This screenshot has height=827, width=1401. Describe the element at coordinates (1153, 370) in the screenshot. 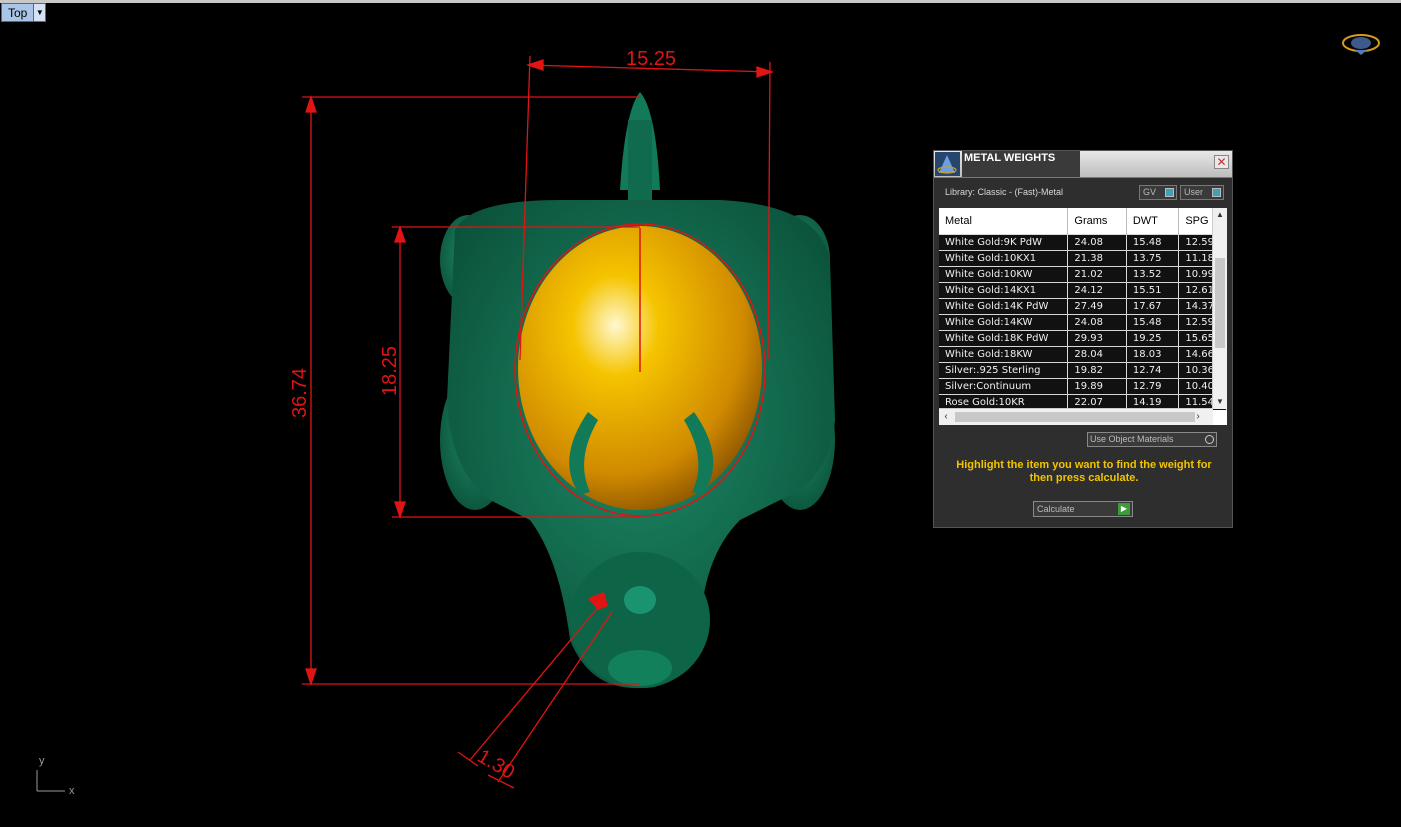

I see `table-cell: 12.74` at that location.